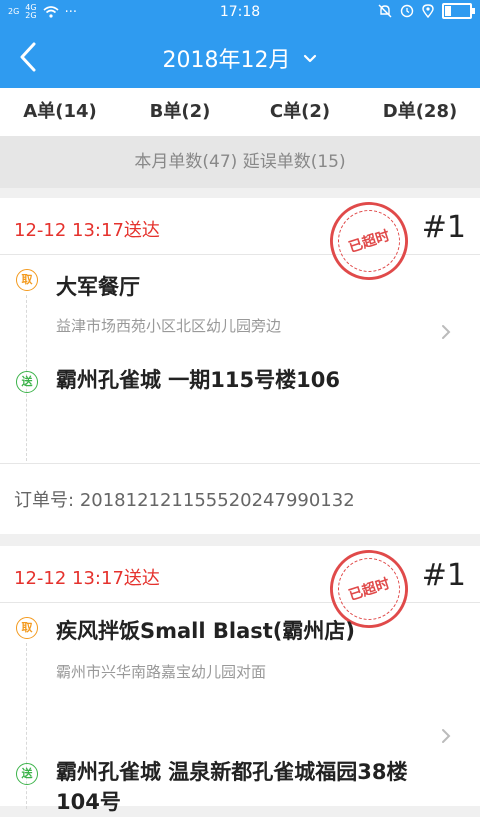 The image size is (480, 817). What do you see at coordinates (310, 58) in the screenshot?
I see `chevron-down-icon` at bounding box center [310, 58].